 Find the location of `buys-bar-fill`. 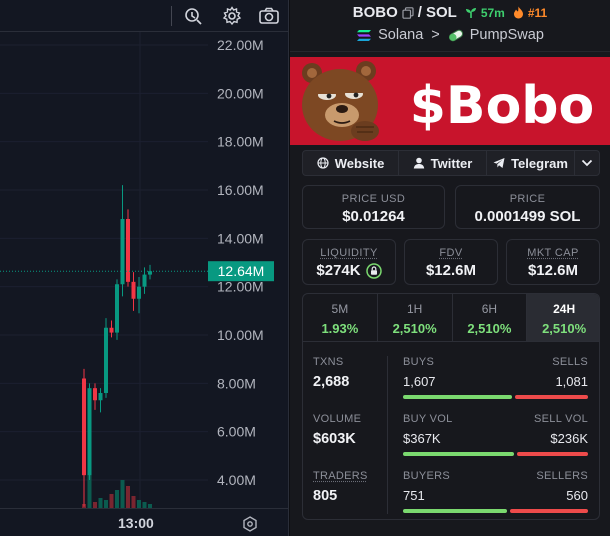

buys-bar-fill is located at coordinates (457, 397).